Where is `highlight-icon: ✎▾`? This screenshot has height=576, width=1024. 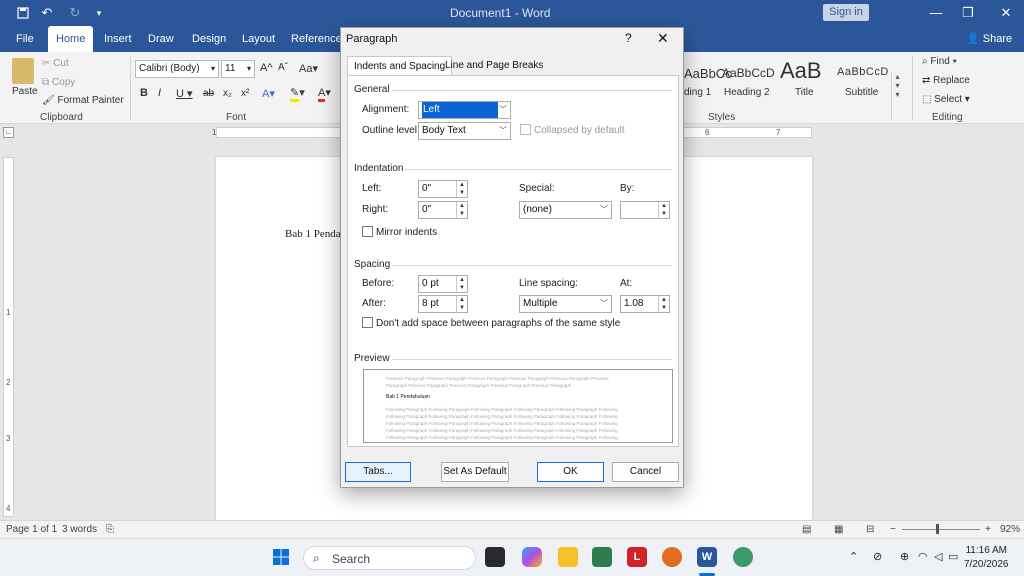 highlight-icon: ✎▾ is located at coordinates (297, 94).